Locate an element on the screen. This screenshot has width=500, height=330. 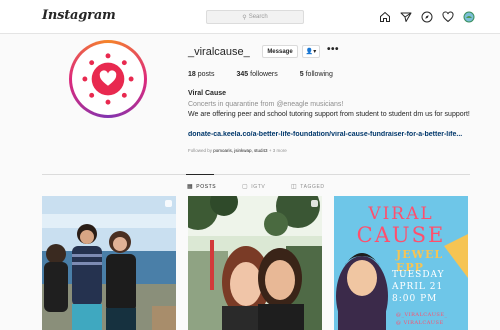
profile-full-name: Viral Cause is located at coordinates (207, 93).